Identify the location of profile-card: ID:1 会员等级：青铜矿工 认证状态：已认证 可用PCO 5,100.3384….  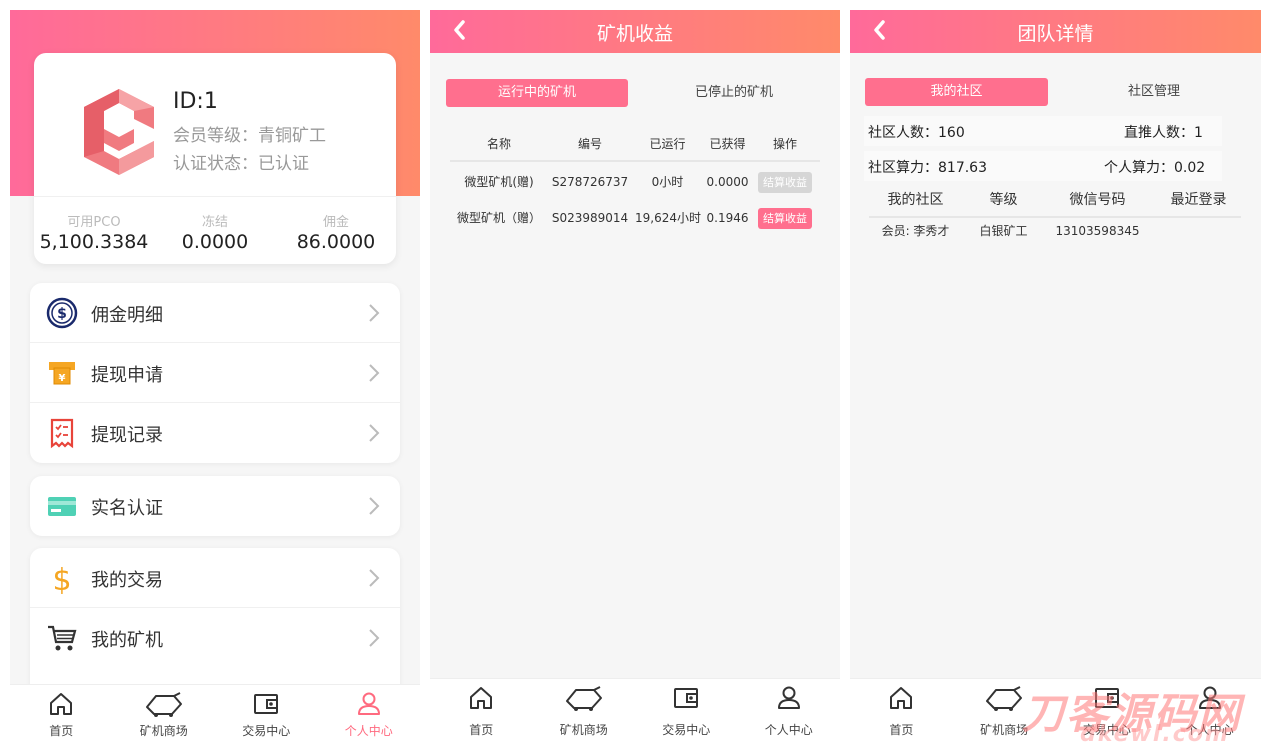
(215, 158).